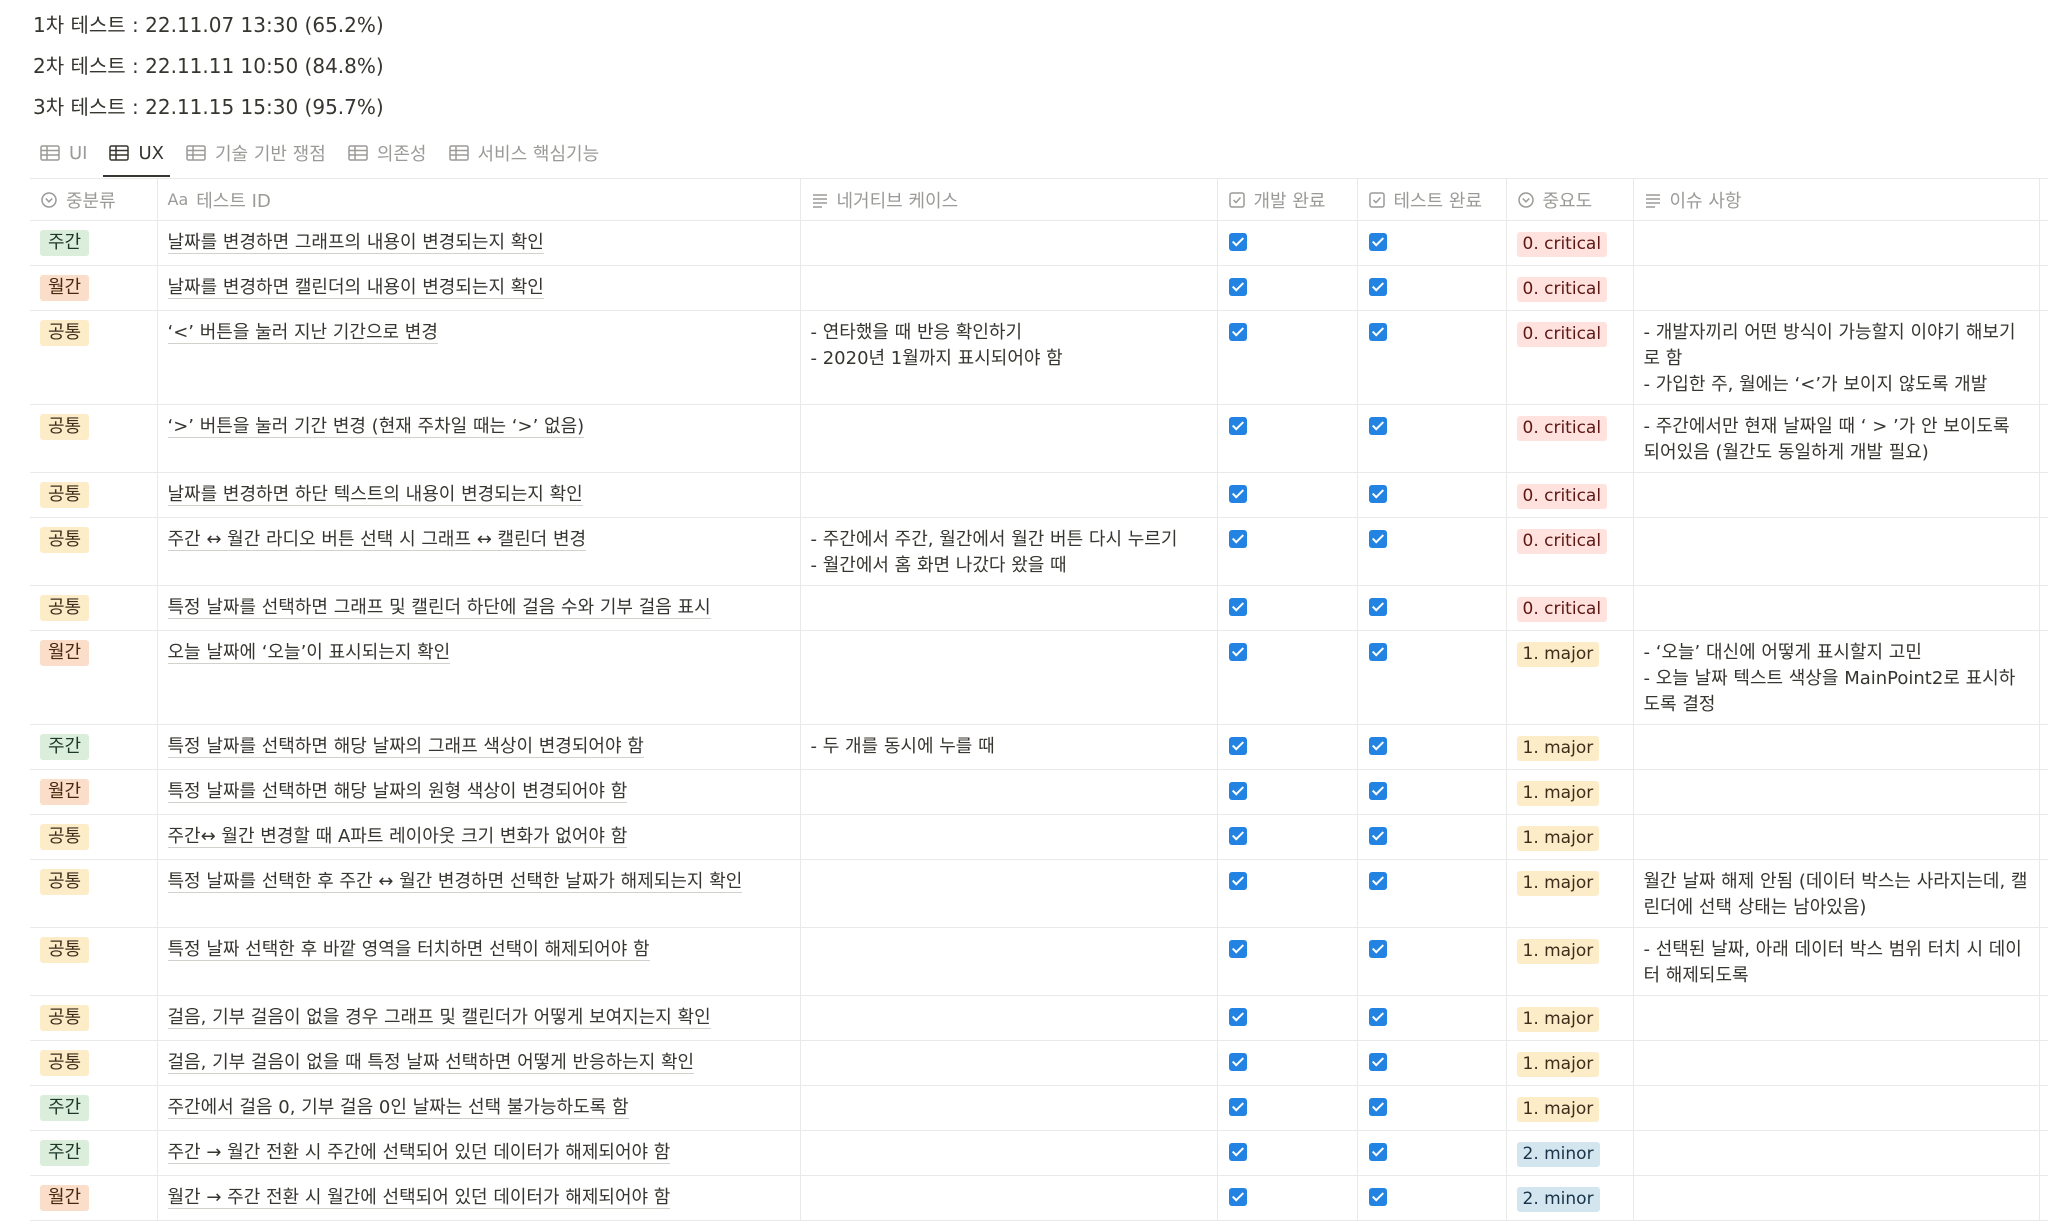 The height and width of the screenshot is (1221, 2048). I want to click on tab-4: 서비스 핵심기능, so click(523, 153).